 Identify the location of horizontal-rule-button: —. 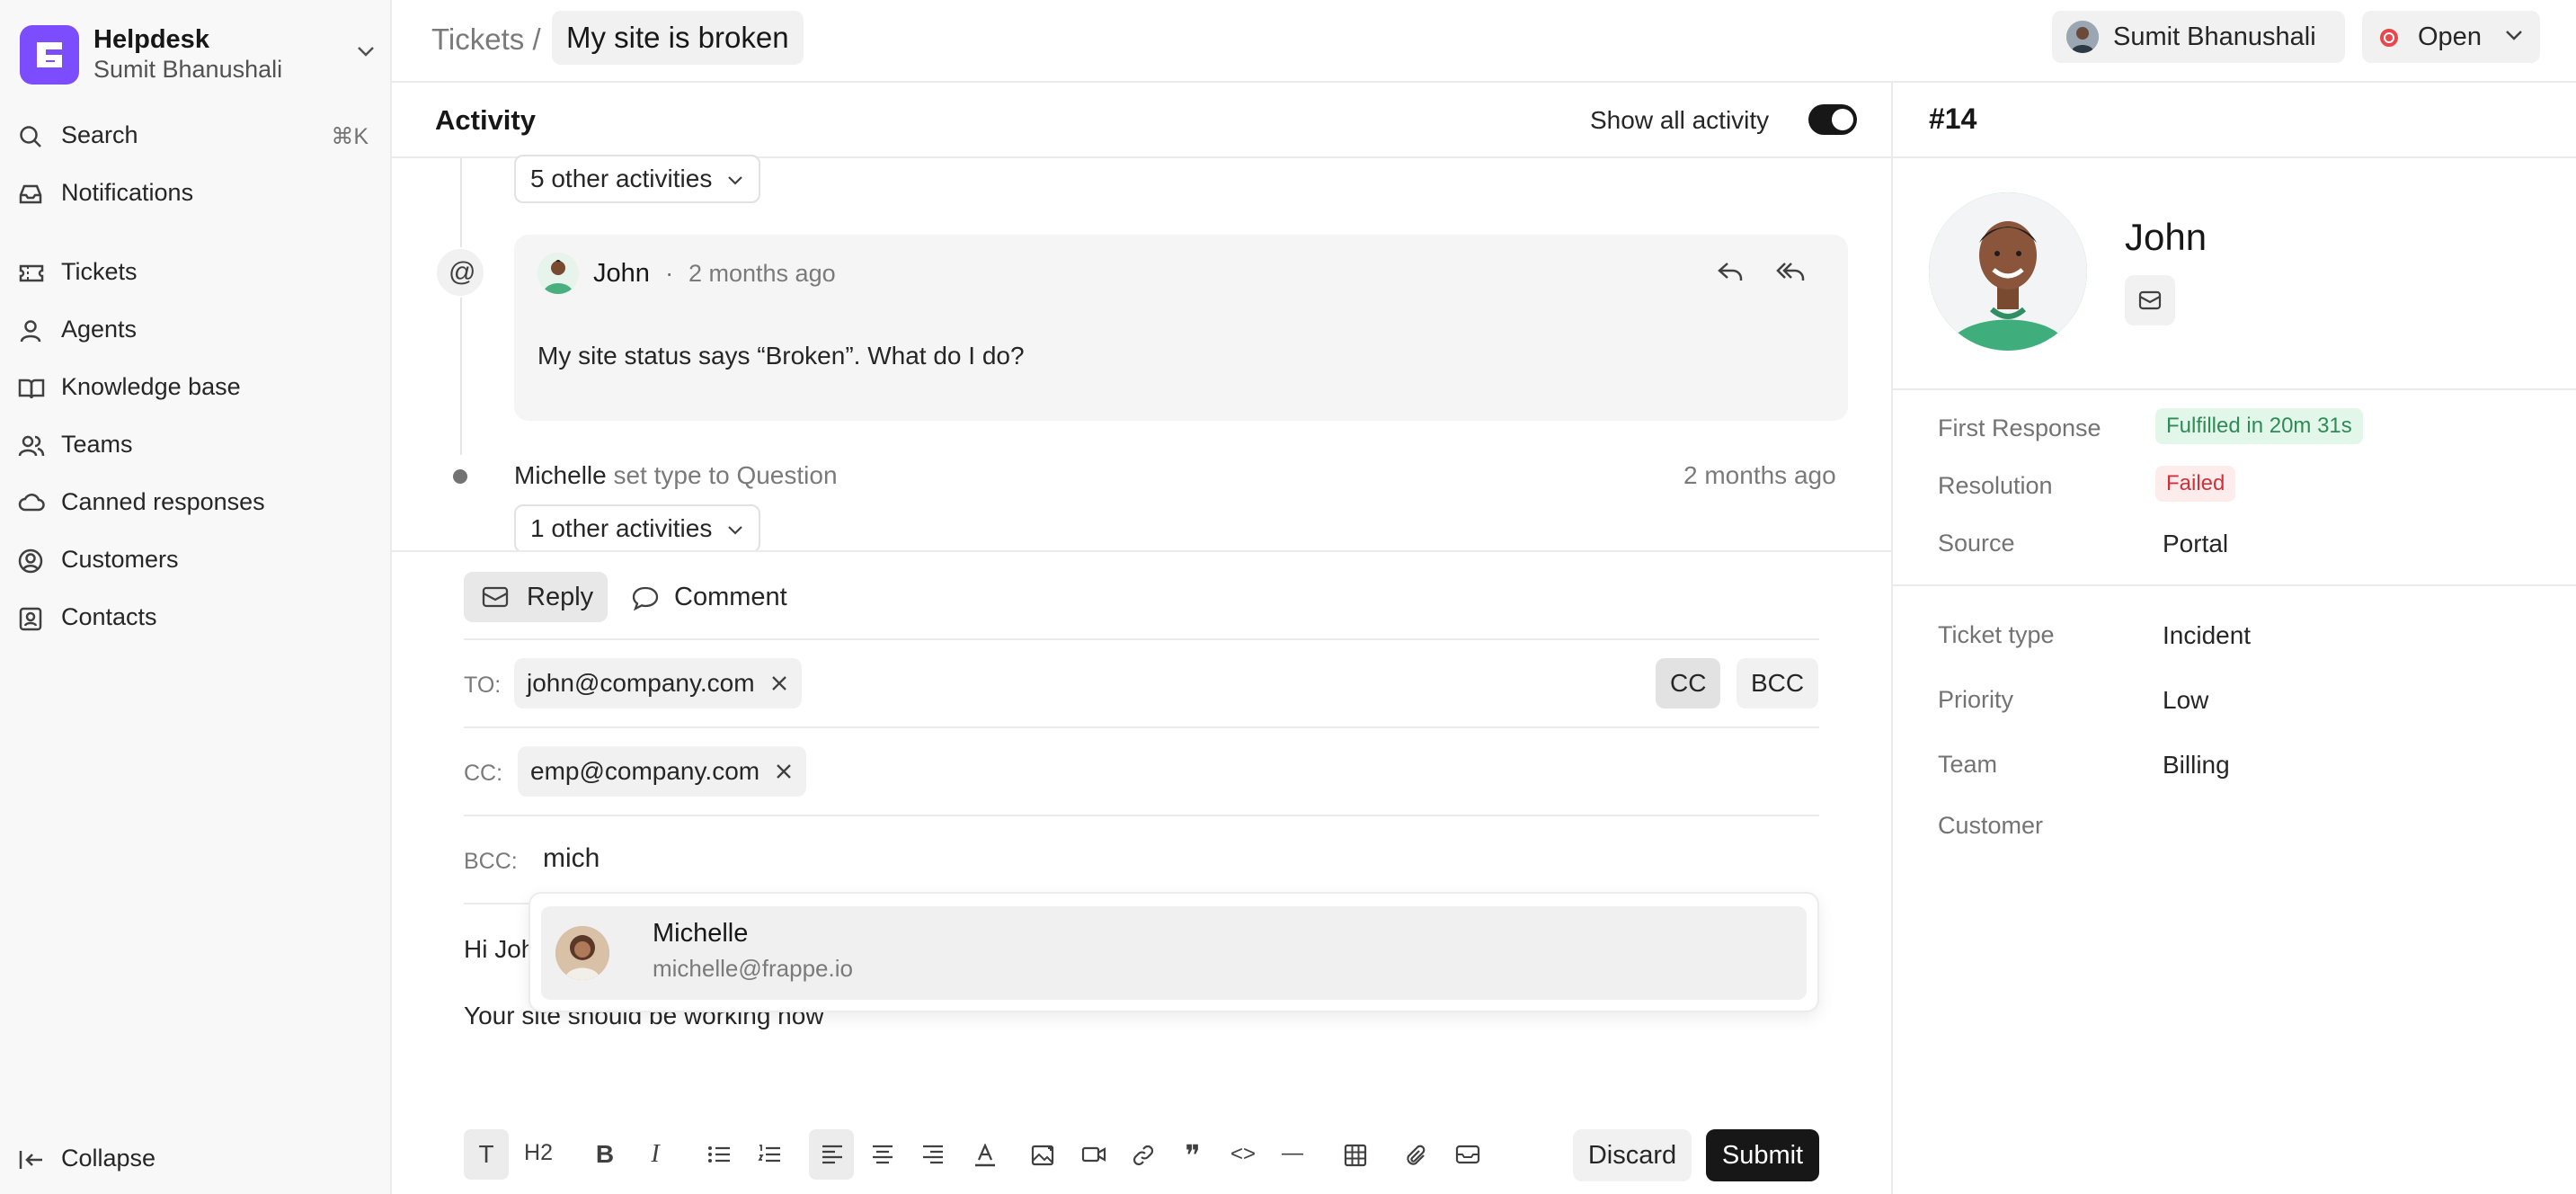
(1293, 1154).